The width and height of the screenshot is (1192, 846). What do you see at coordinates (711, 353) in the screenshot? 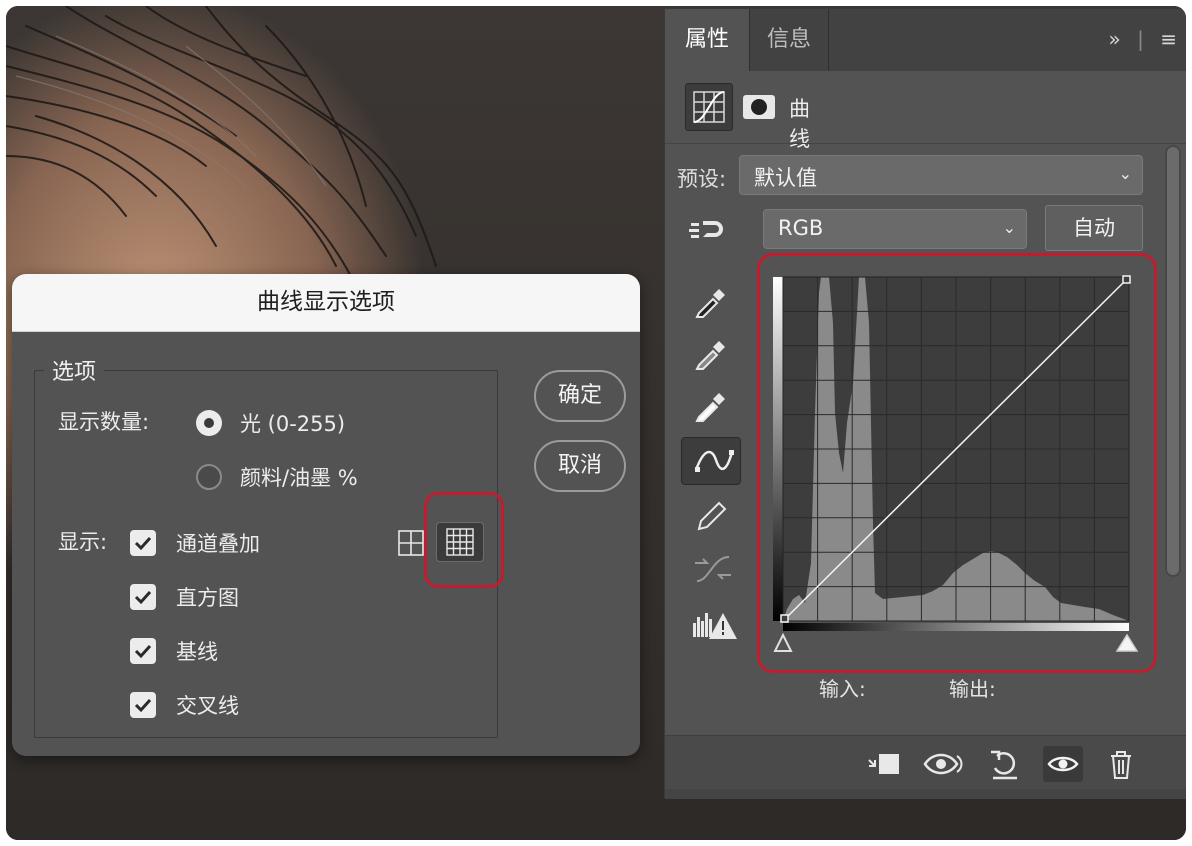
I see `gray-eyedropper-icon` at bounding box center [711, 353].